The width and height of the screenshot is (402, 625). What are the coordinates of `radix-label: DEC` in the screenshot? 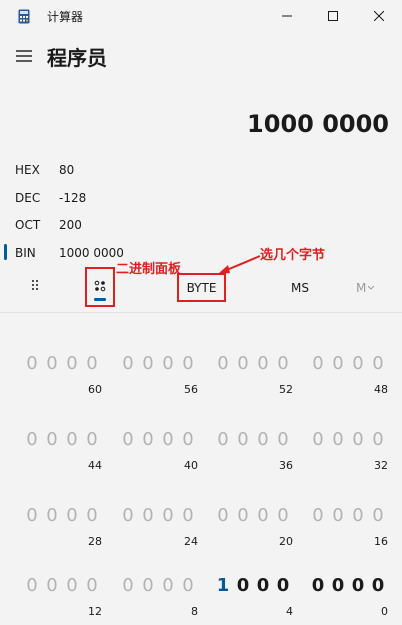 It's located at (28, 198).